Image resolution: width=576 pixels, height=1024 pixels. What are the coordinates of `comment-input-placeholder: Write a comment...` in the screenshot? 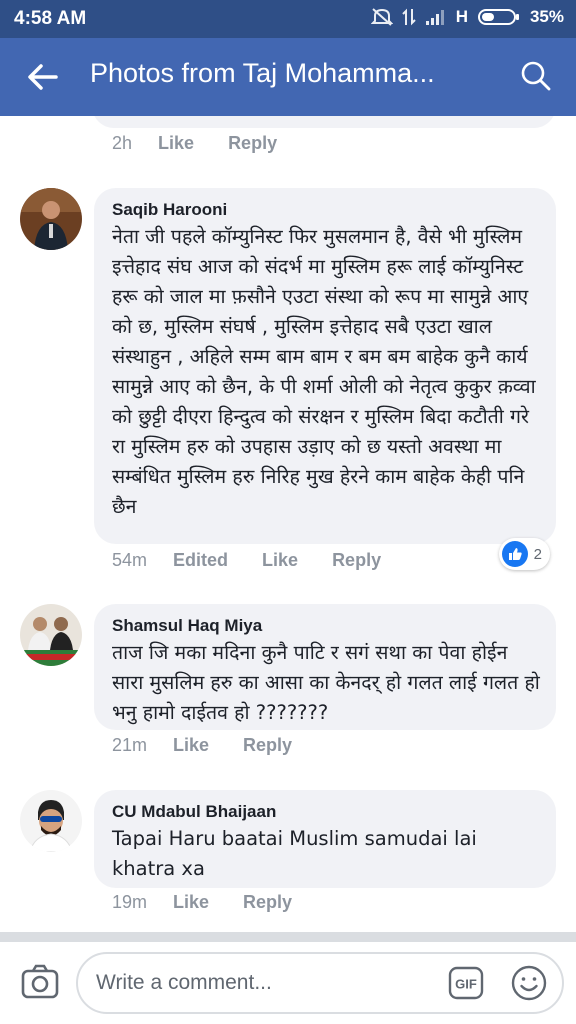 It's located at (184, 982).